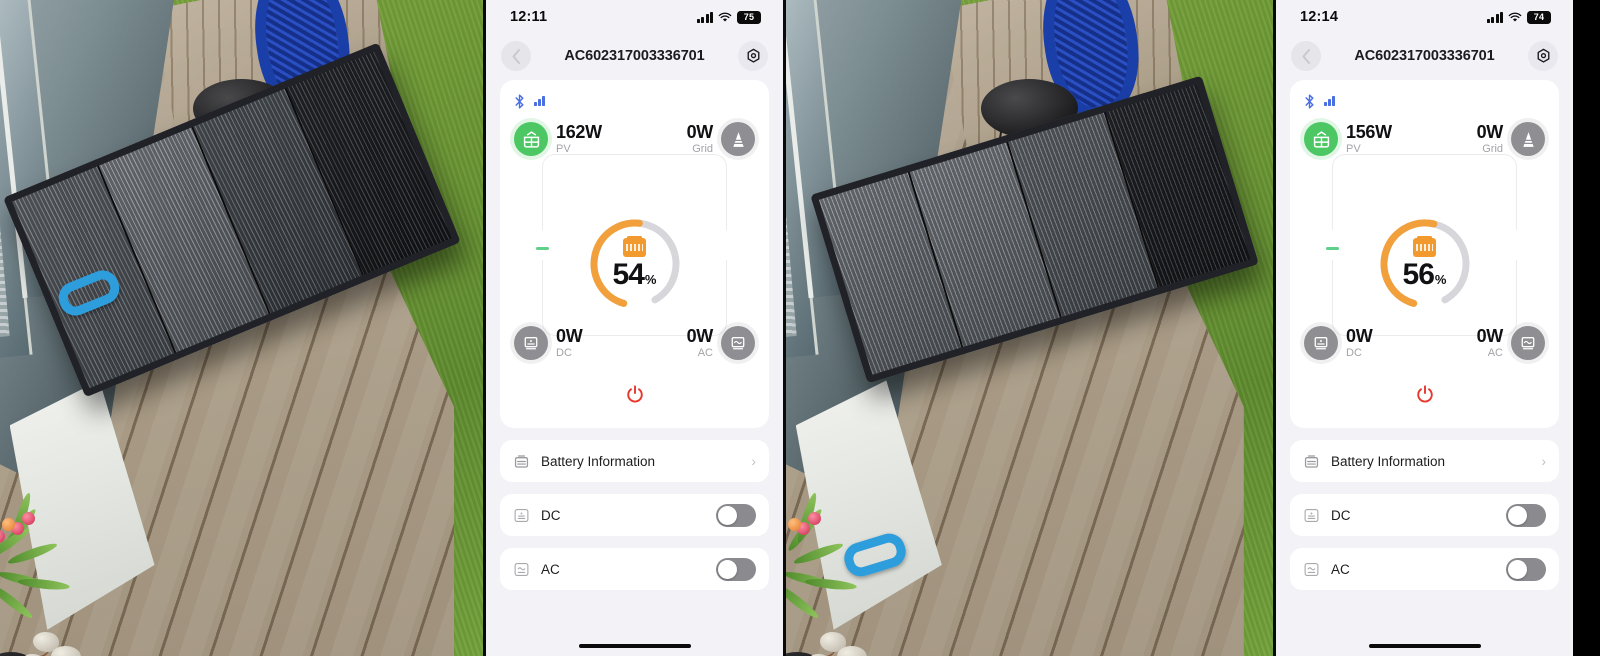 Image resolution: width=1600 pixels, height=656 pixels. Describe the element at coordinates (634, 17) in the screenshot. I see `status-bar: 12:11 75` at that location.